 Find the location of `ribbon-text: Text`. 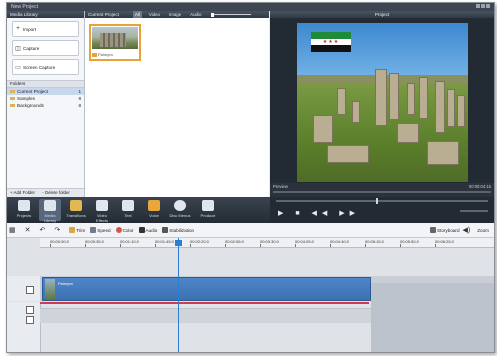

ribbon-text: Text is located at coordinates (128, 210).